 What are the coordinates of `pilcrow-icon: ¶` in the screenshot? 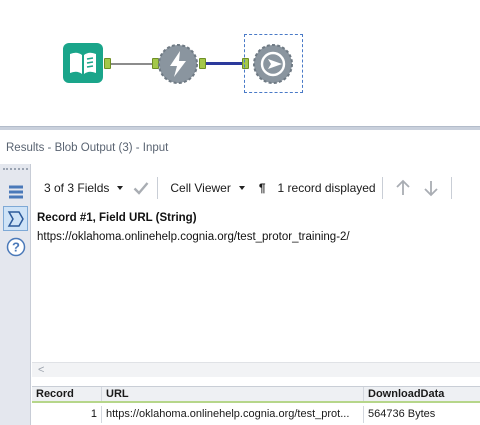 It's located at (262, 188).